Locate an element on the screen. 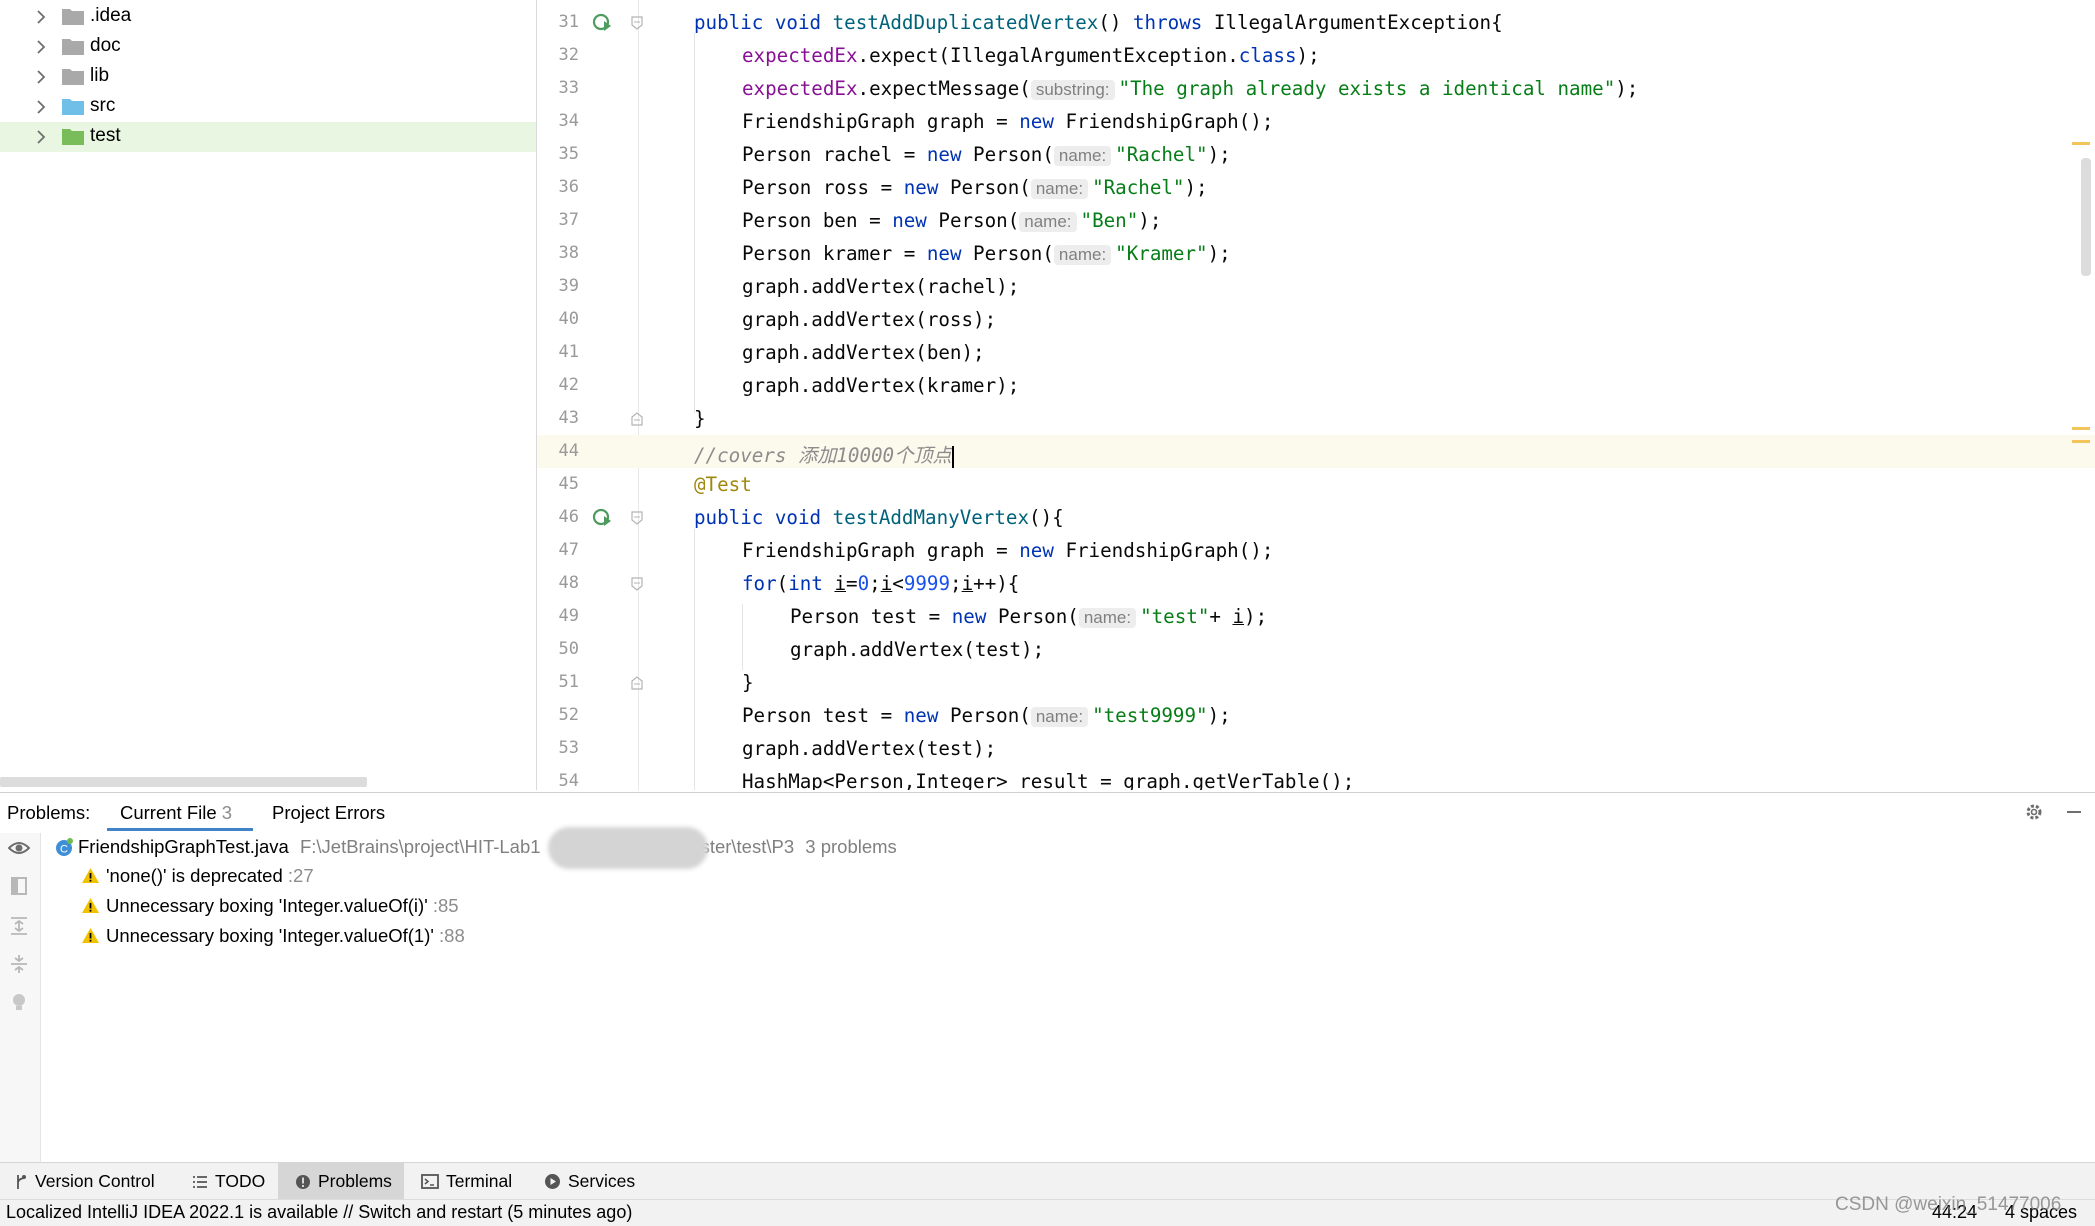 The image size is (2095, 1226). line-number: 41 is located at coordinates (568, 352).